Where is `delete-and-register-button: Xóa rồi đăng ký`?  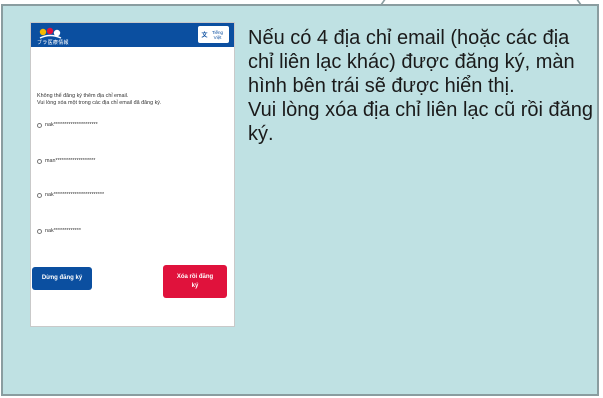
delete-and-register-button: Xóa rồi đăng ký is located at coordinates (195, 281).